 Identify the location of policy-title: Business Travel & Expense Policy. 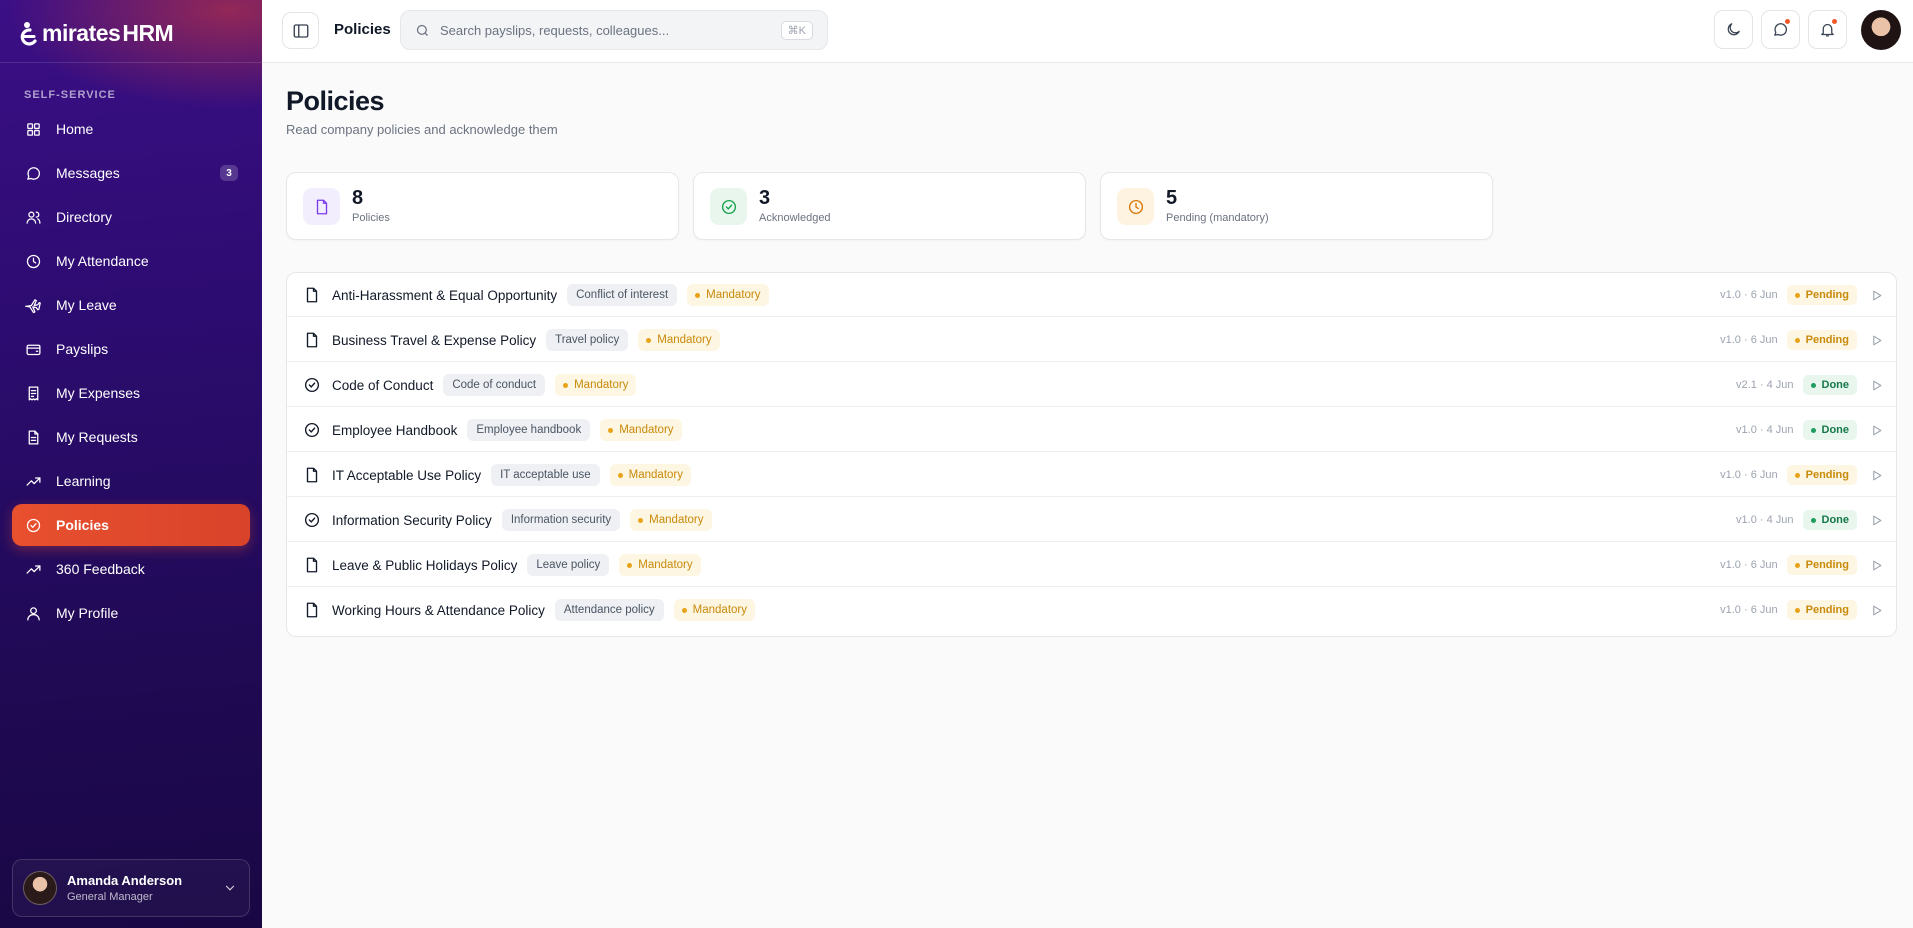
(434, 340).